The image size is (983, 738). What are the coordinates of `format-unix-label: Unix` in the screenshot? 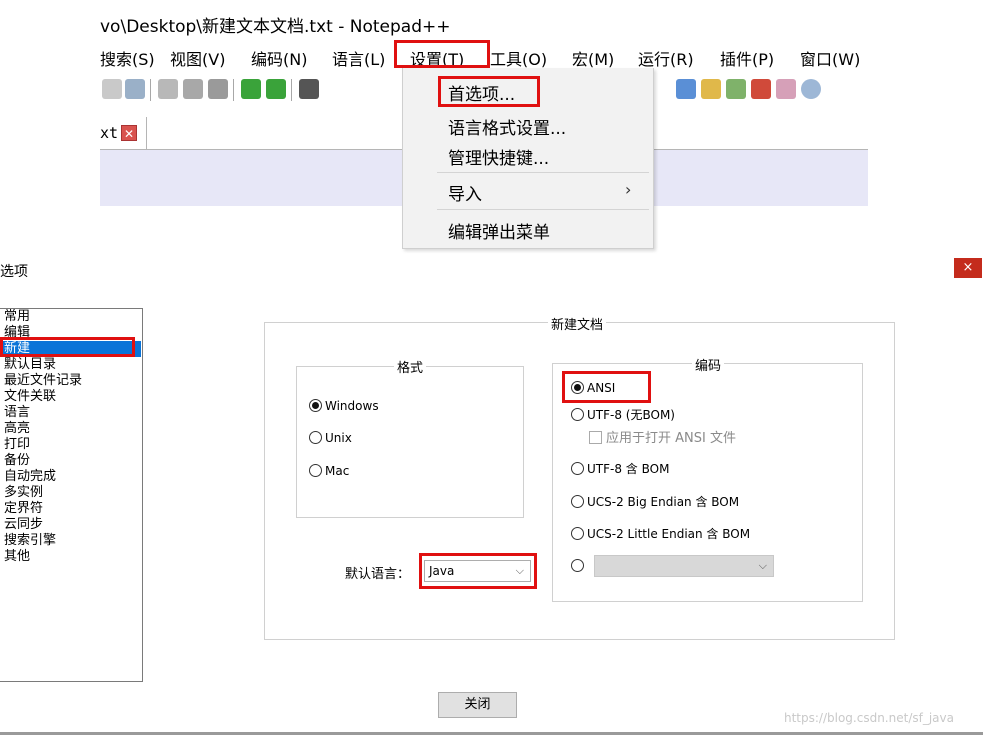 It's located at (338, 438).